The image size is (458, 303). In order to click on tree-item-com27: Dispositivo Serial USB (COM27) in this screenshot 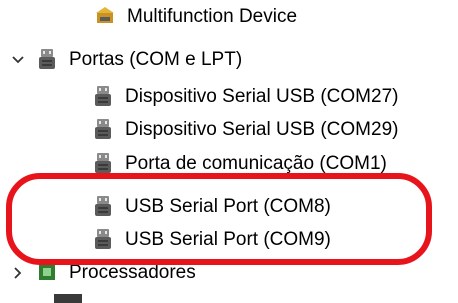, I will do `click(245, 97)`.